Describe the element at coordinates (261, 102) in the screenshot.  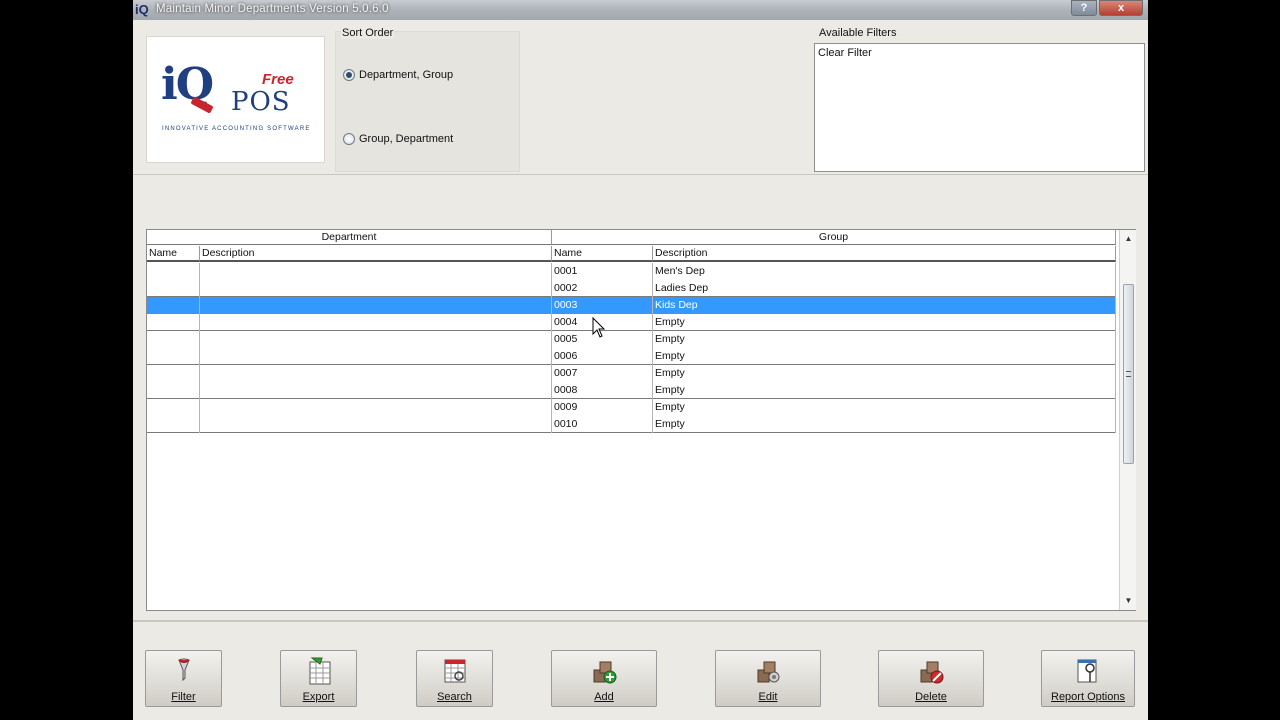
I see `logo-pos-text: POS` at that location.